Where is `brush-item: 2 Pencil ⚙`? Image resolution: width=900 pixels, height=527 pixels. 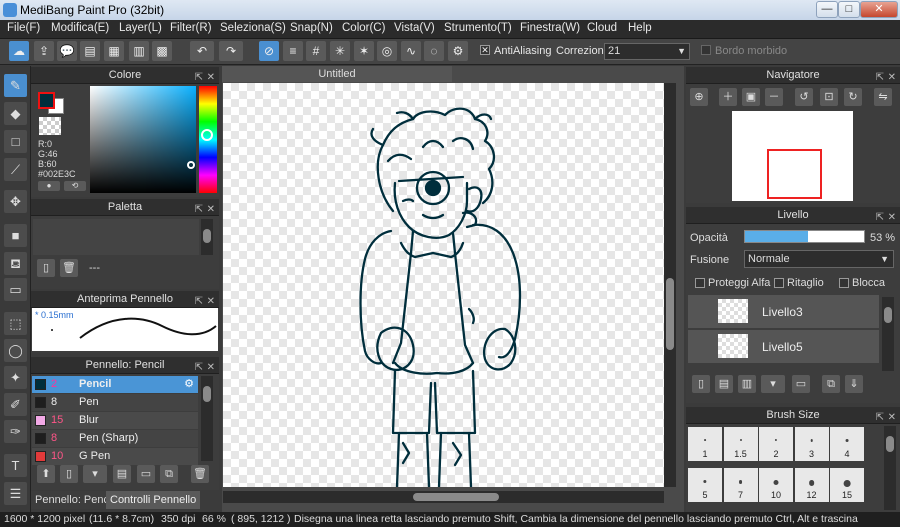 brush-item: 2 Pencil ⚙ is located at coordinates (115, 384).